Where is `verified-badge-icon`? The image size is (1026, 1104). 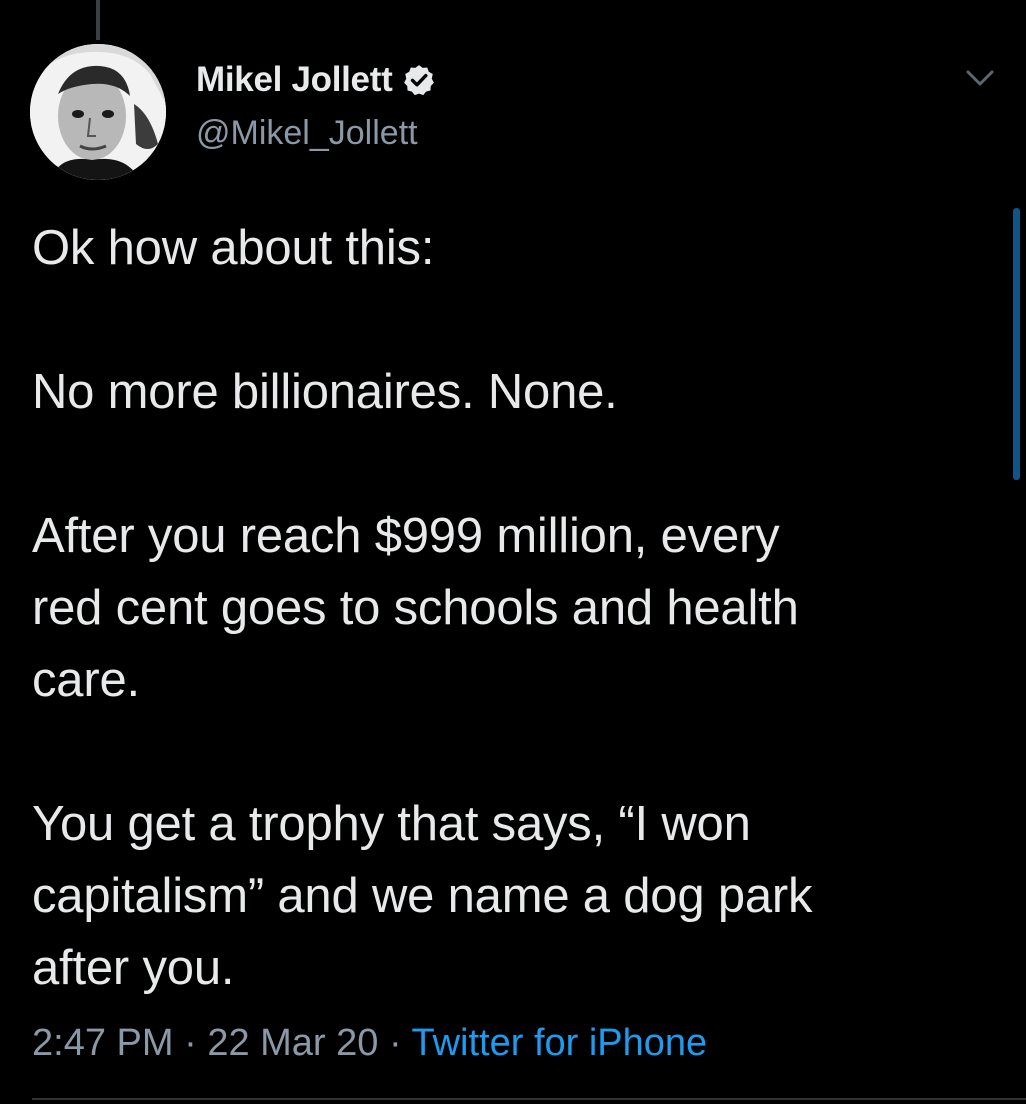 verified-badge-icon is located at coordinates (419, 80).